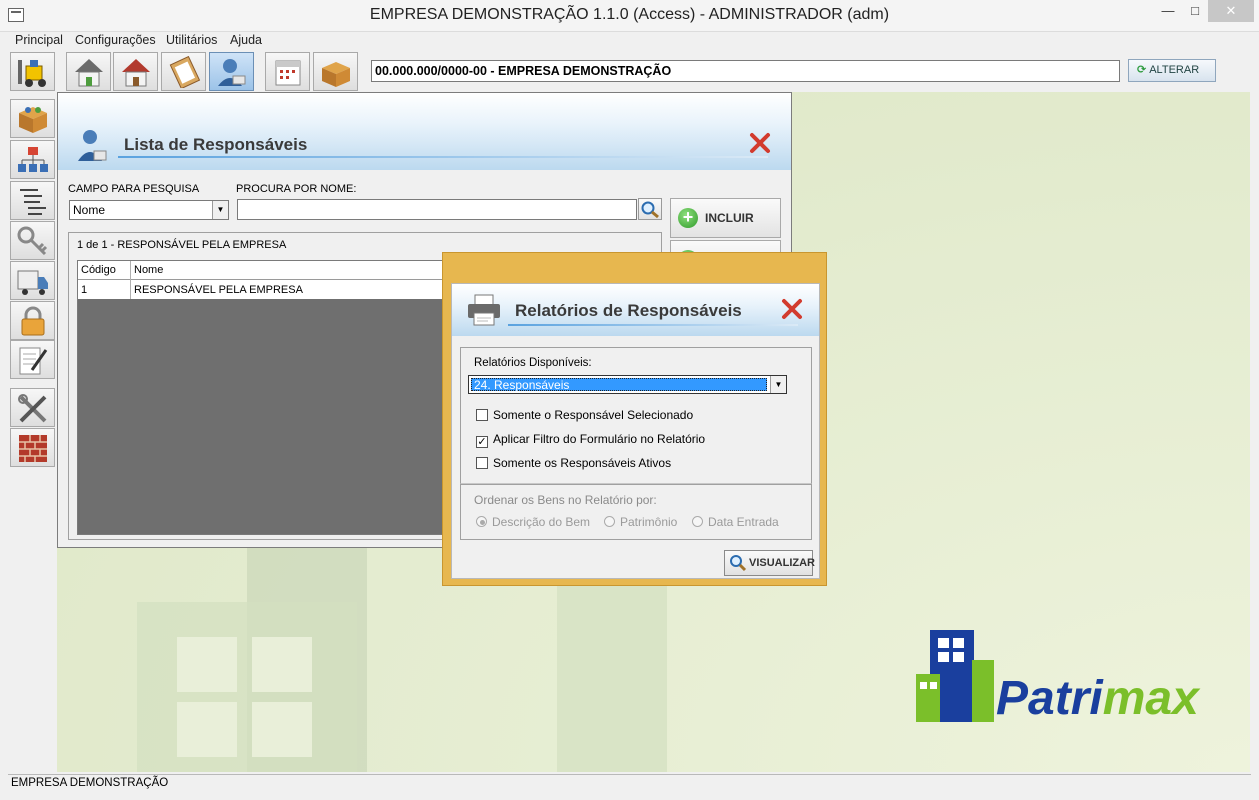 The image size is (1259, 800). I want to click on forklift-icon, so click(32, 73).